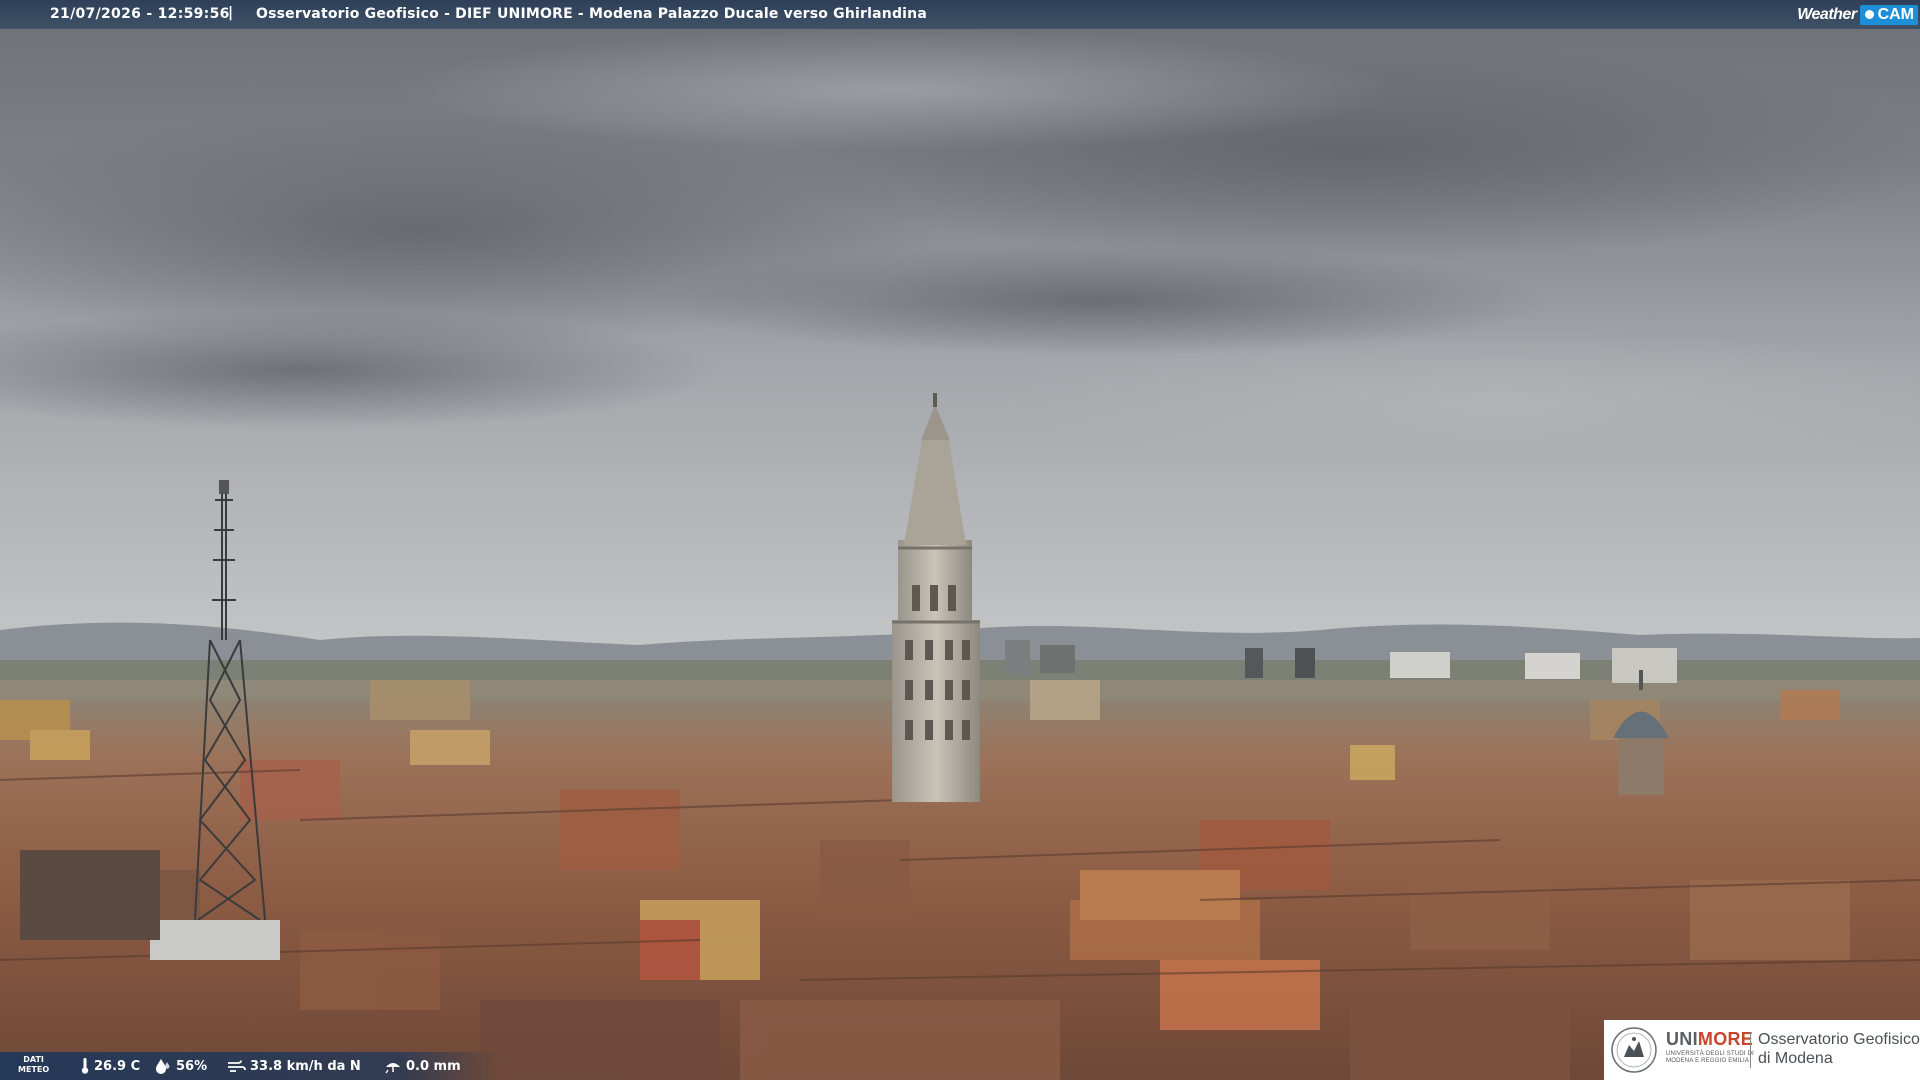 The image size is (1920, 1080). Describe the element at coordinates (1725, 1039) in the screenshot. I see `unimore-more: MORE` at that location.